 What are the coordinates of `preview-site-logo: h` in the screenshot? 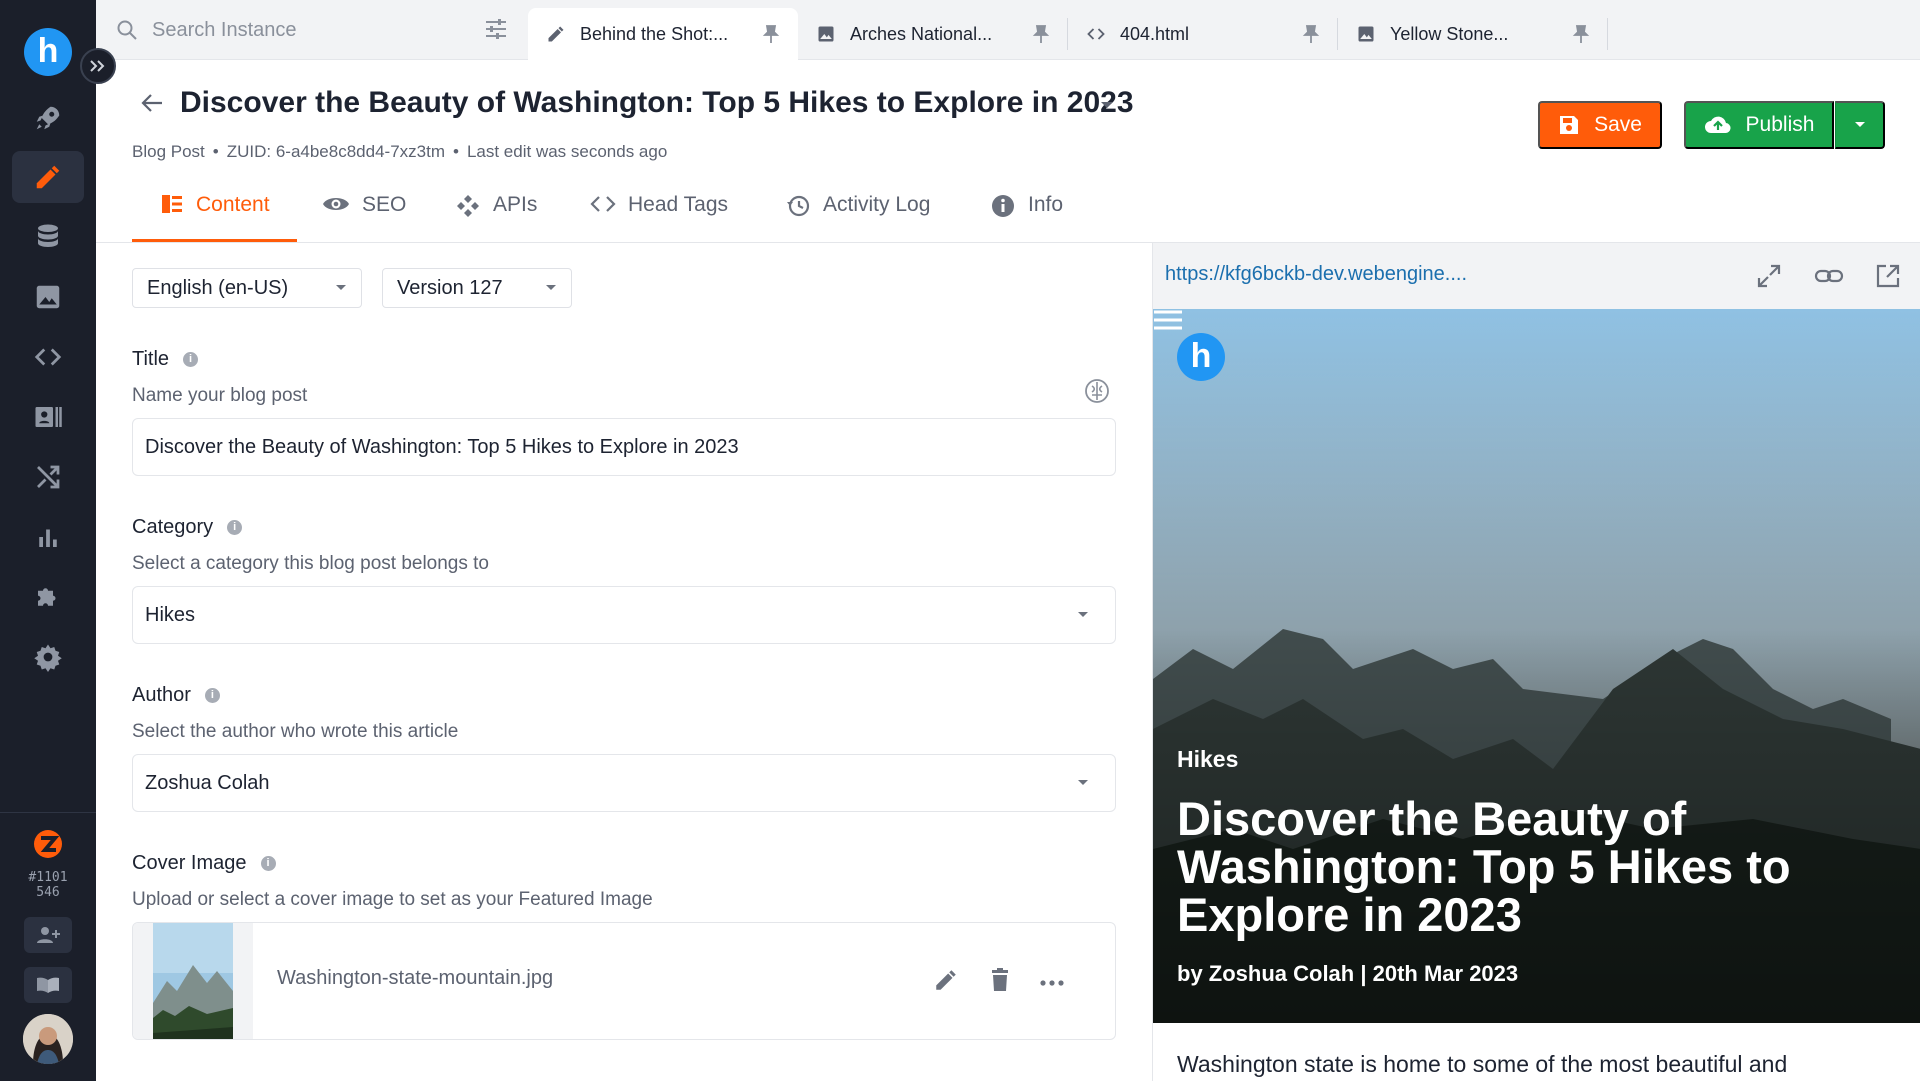 It's located at (1201, 357).